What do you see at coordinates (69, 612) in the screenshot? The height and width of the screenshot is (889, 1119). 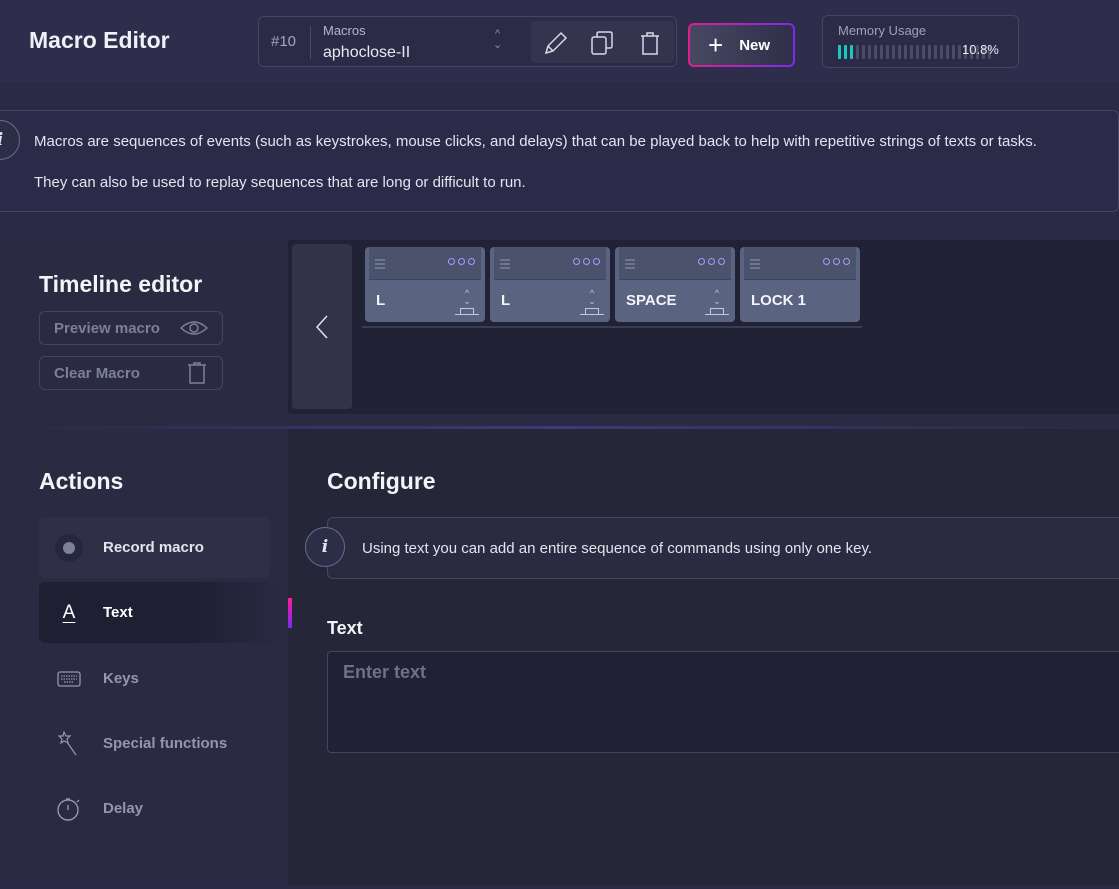 I see `text-icon: A` at bounding box center [69, 612].